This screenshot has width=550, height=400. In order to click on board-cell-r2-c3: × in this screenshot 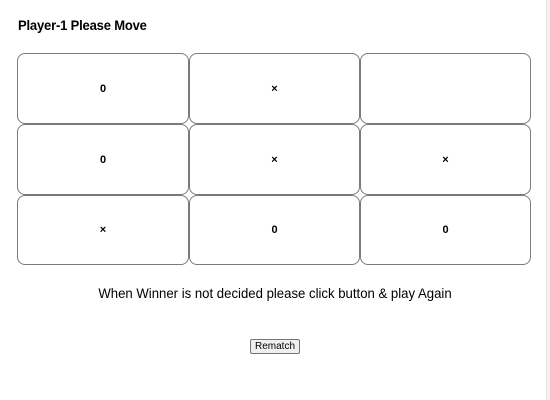, I will do `click(445, 159)`.